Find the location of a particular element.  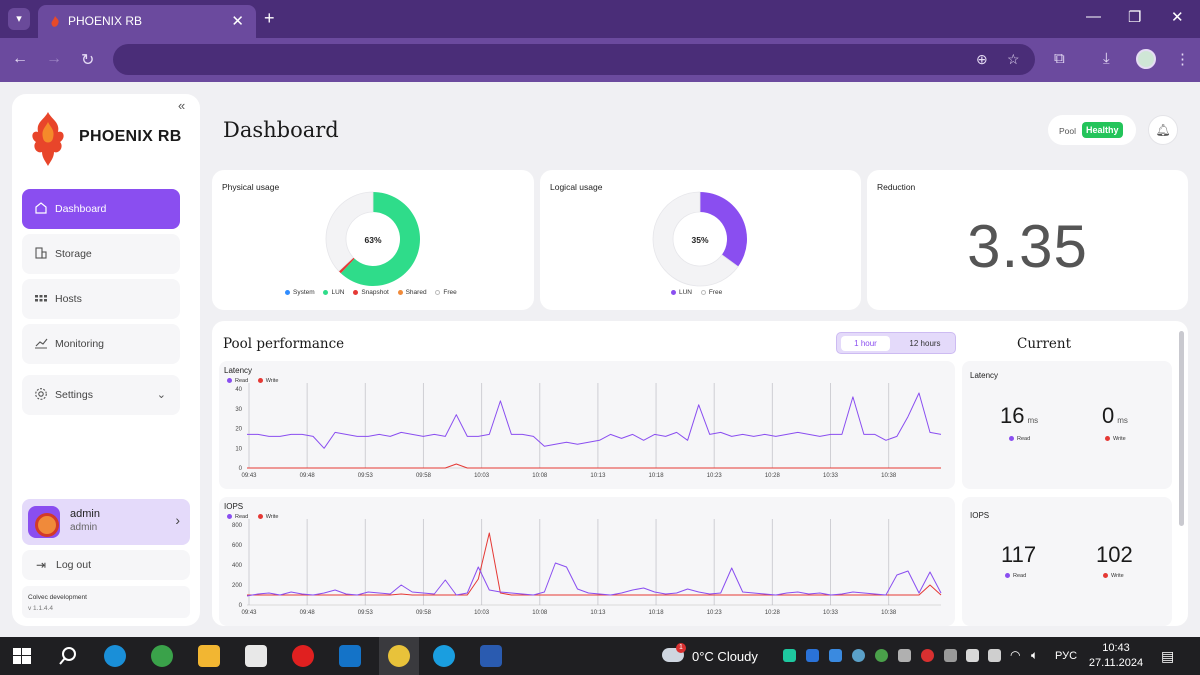

sidebar-item-hosts: Hosts is located at coordinates (101, 299).